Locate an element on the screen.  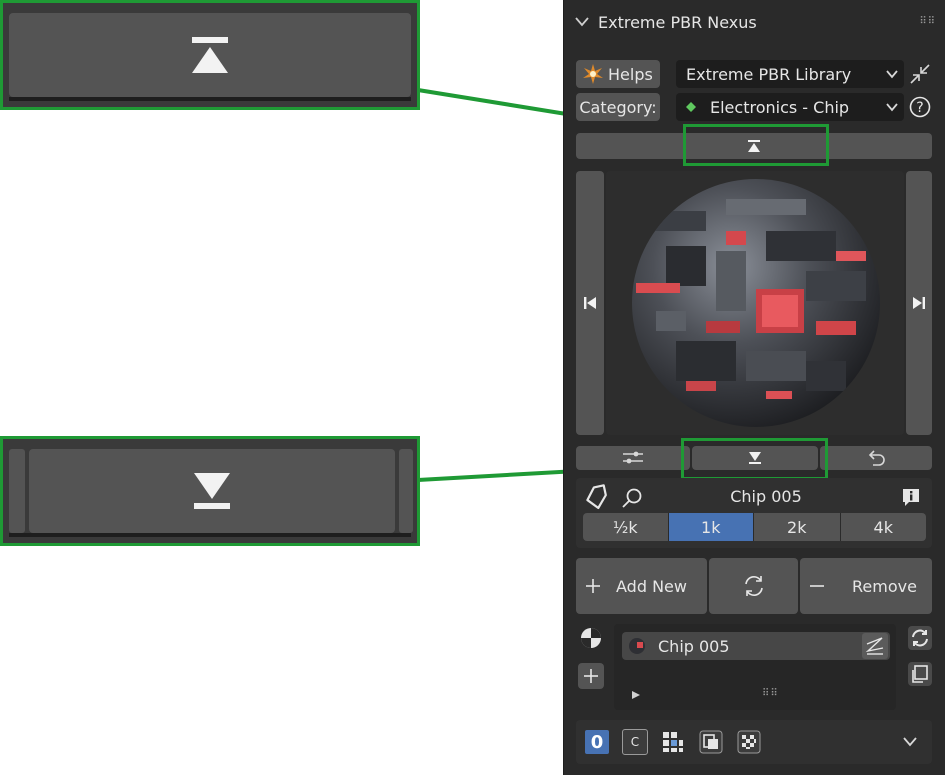
category-label-box: Category: is located at coordinates (618, 107).